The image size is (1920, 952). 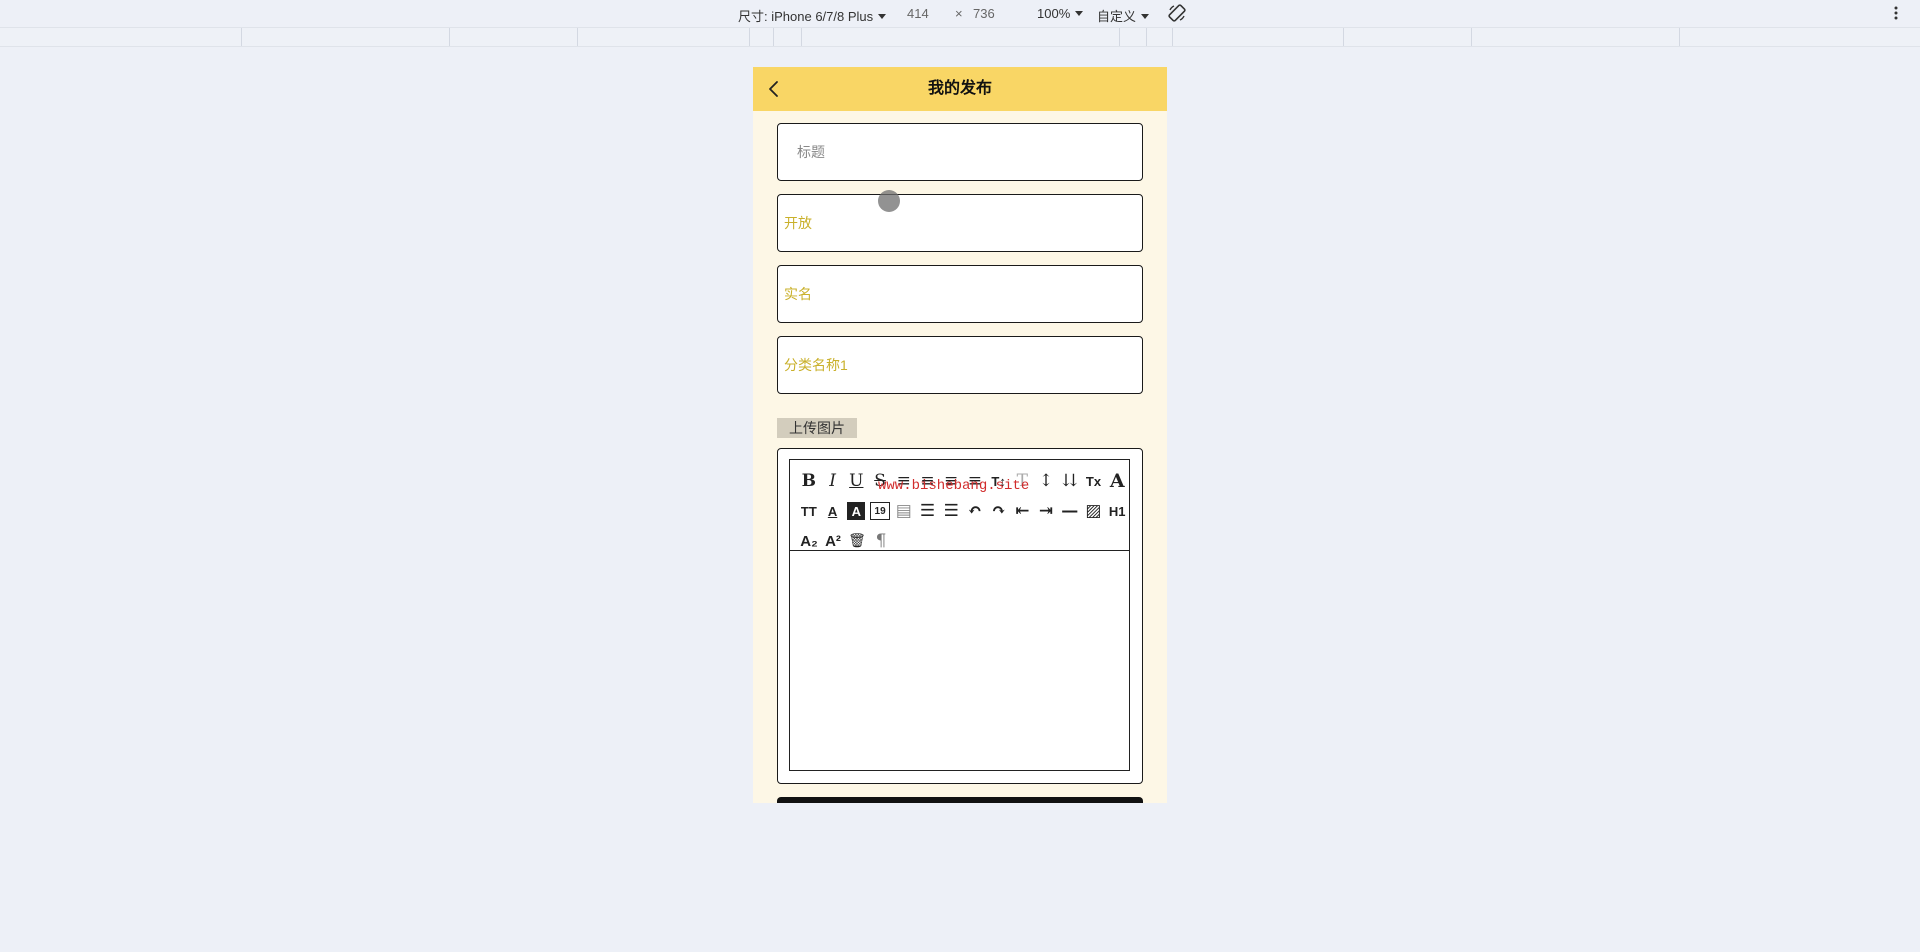 I want to click on throttle-select: 自定义, so click(x=1123, y=15).